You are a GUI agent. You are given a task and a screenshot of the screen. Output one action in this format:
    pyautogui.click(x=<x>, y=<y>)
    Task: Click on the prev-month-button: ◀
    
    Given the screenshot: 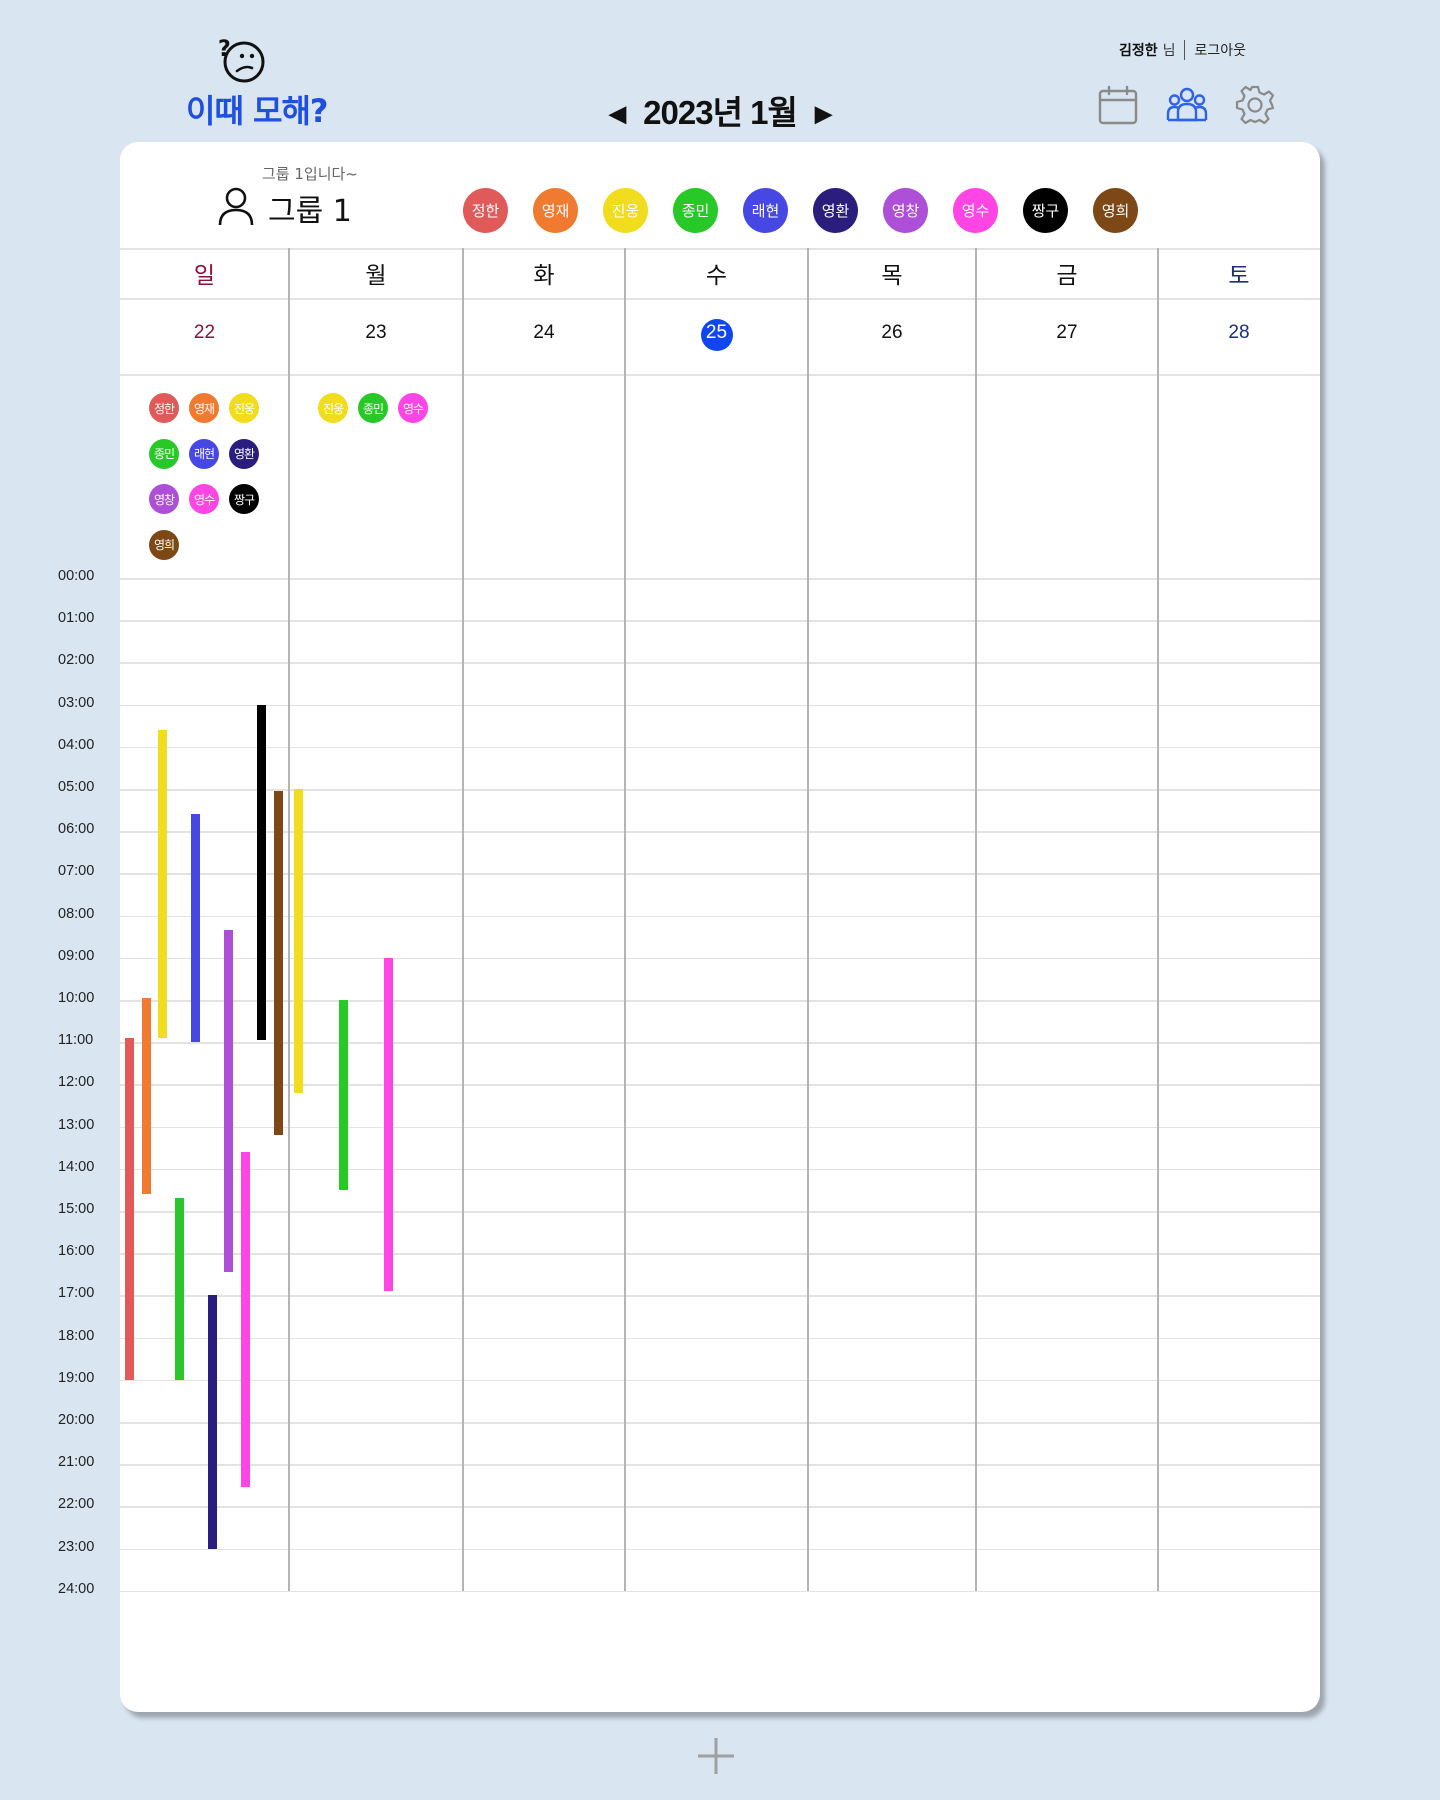 What is the action you would take?
    pyautogui.click(x=617, y=114)
    